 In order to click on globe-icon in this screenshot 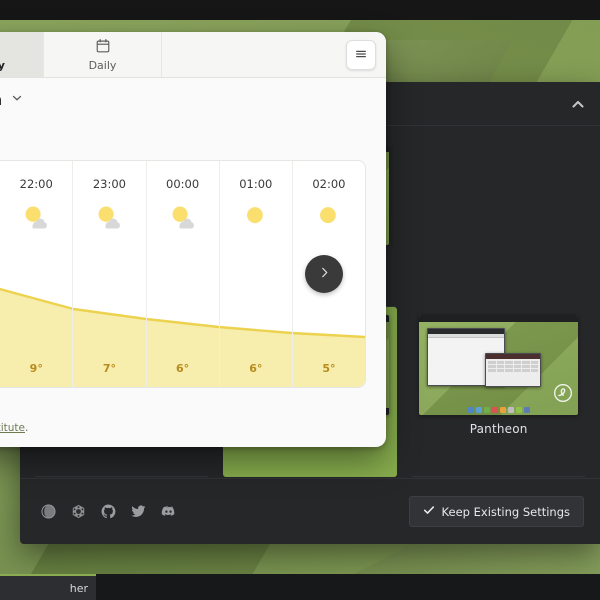, I will do `click(48, 512)`.